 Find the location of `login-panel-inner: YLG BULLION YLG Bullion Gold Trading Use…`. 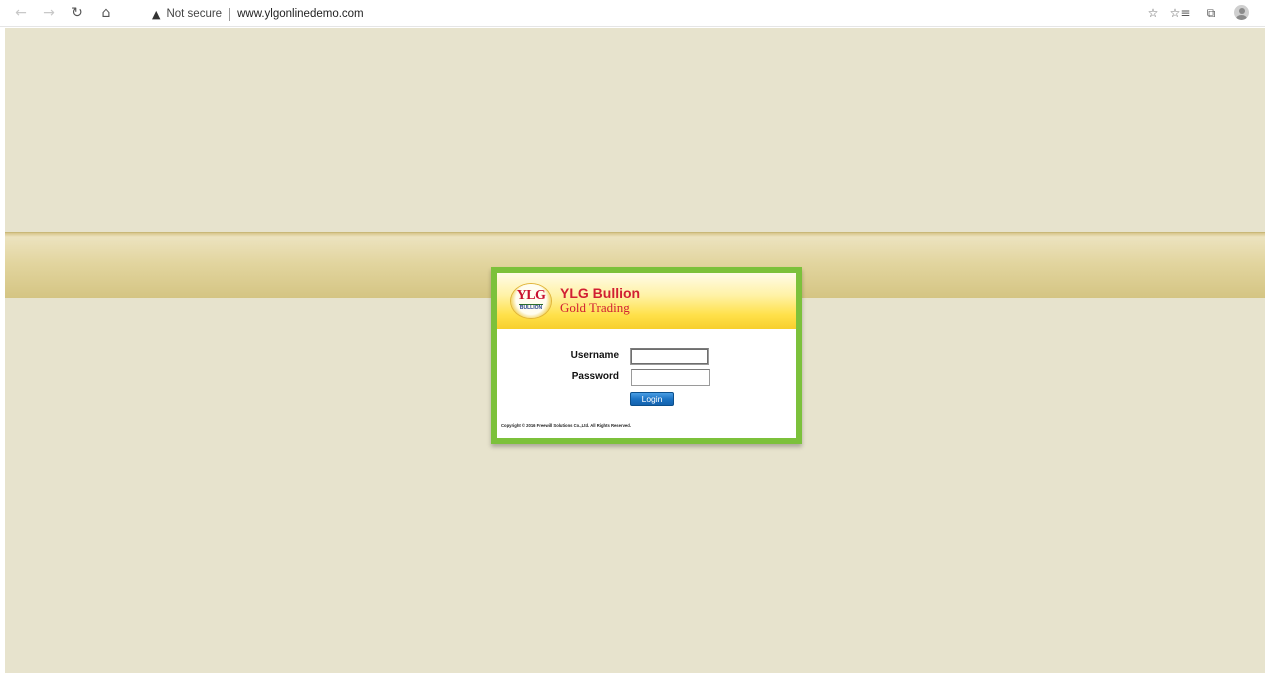

login-panel-inner: YLG BULLION YLG Bullion Gold Trading Use… is located at coordinates (646, 355).